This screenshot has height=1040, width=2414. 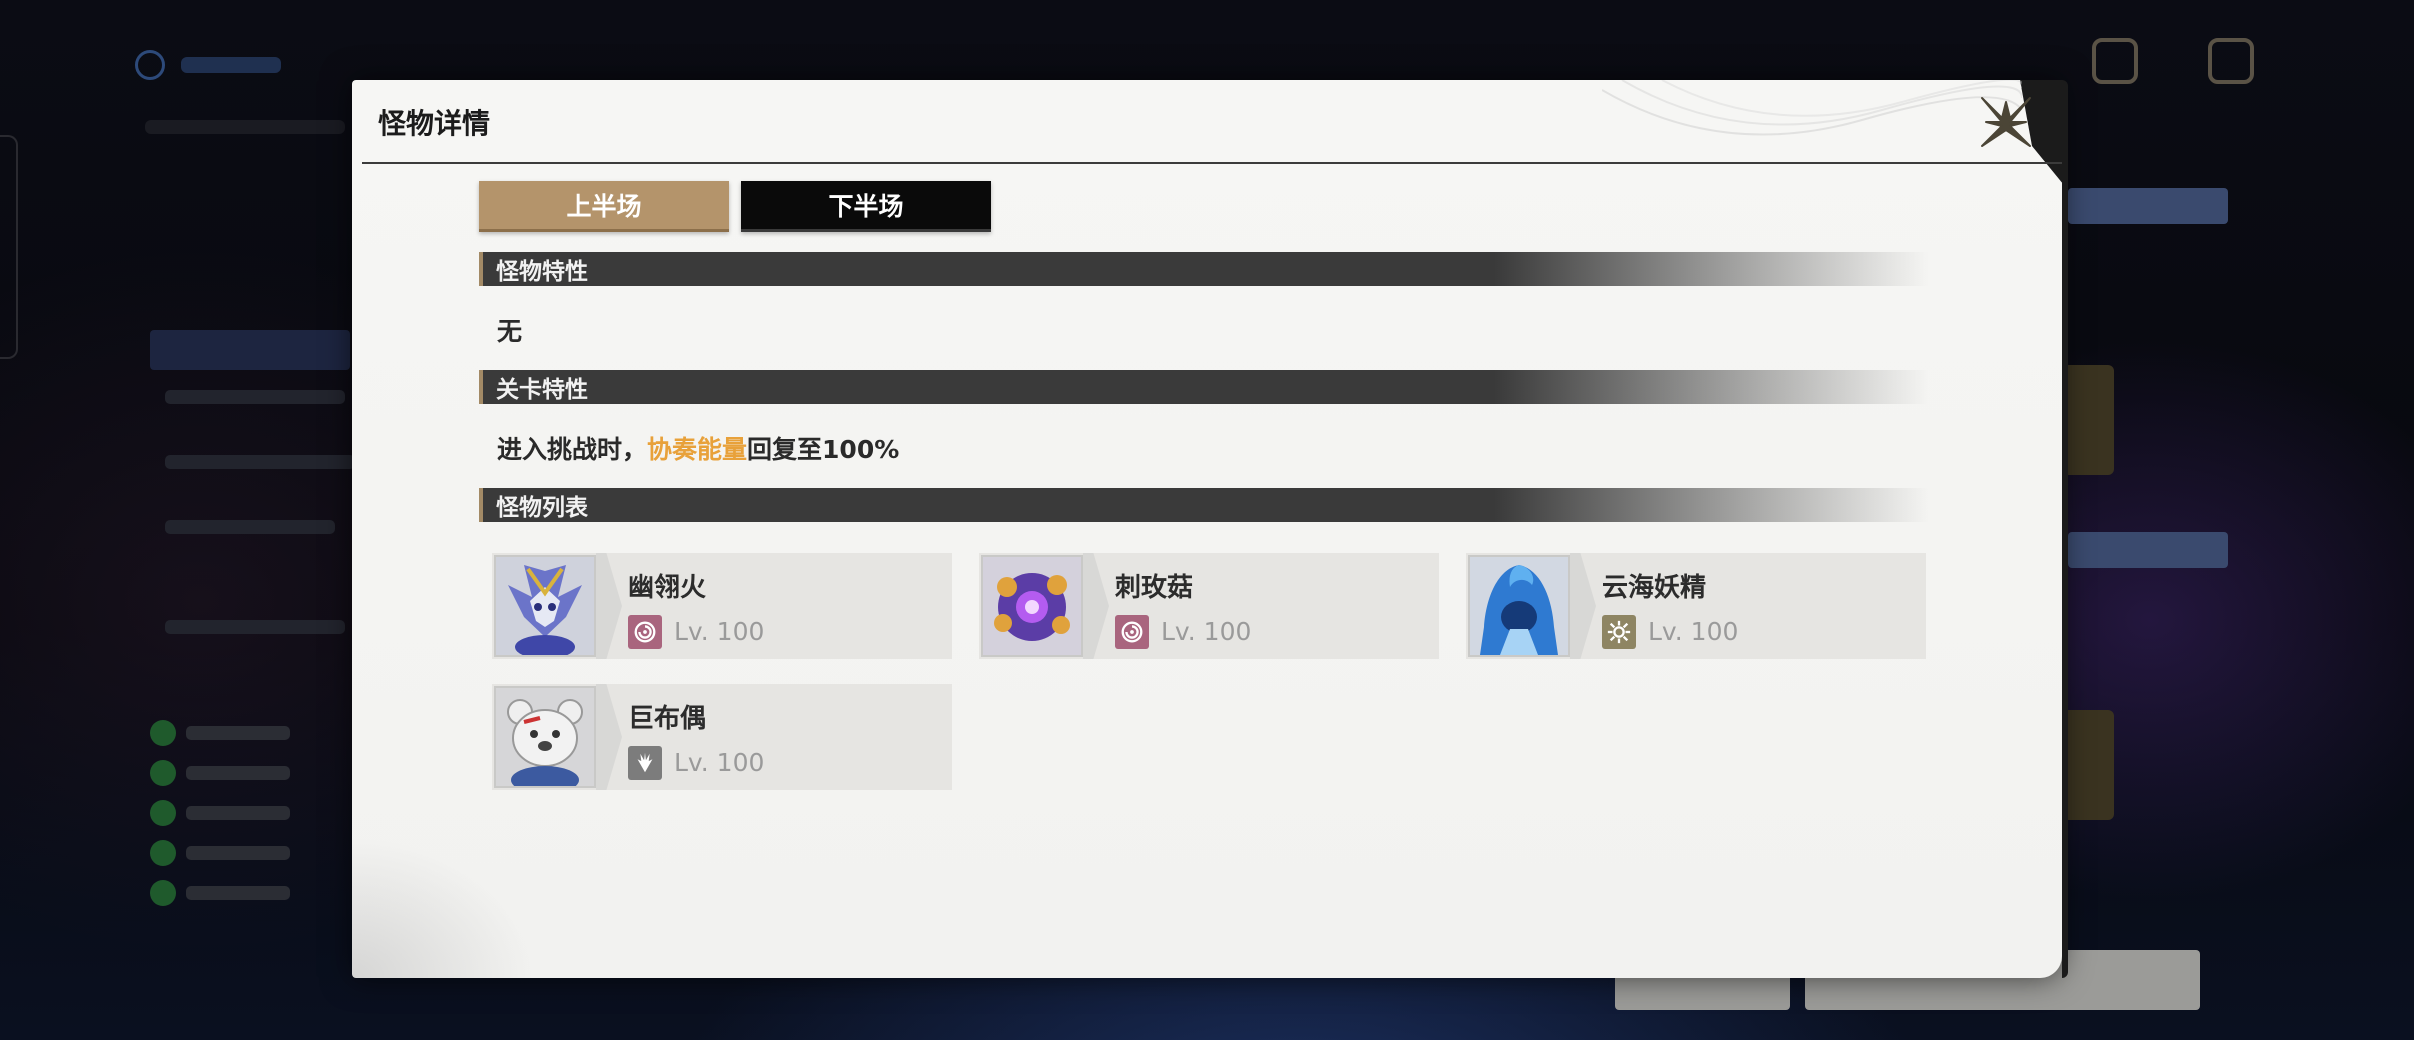 I want to click on stage-traits-text: 进入挑战时，协奏能量回复至100%, so click(x=698, y=448).